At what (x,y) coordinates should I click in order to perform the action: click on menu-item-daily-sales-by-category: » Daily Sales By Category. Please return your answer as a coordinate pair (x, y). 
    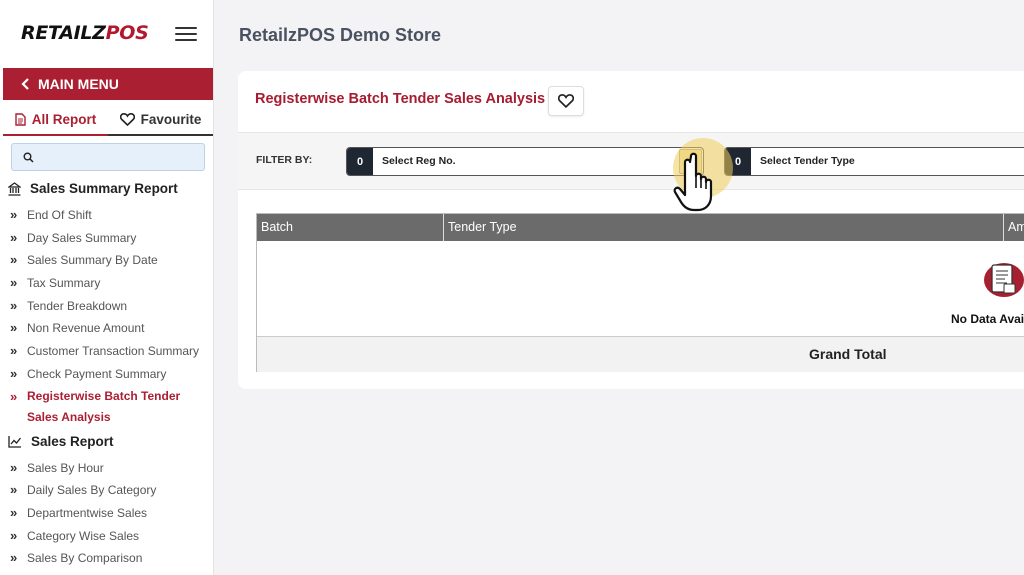
    Looking at the image, I should click on (83, 490).